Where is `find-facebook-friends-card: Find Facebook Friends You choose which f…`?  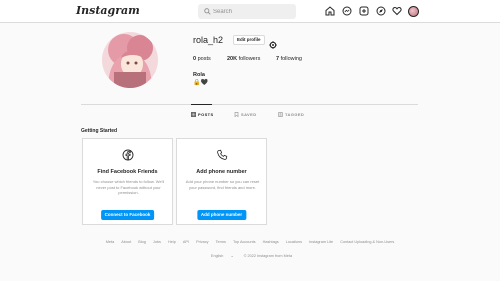 find-facebook-friends-card: Find Facebook Friends You choose which f… is located at coordinates (127, 181).